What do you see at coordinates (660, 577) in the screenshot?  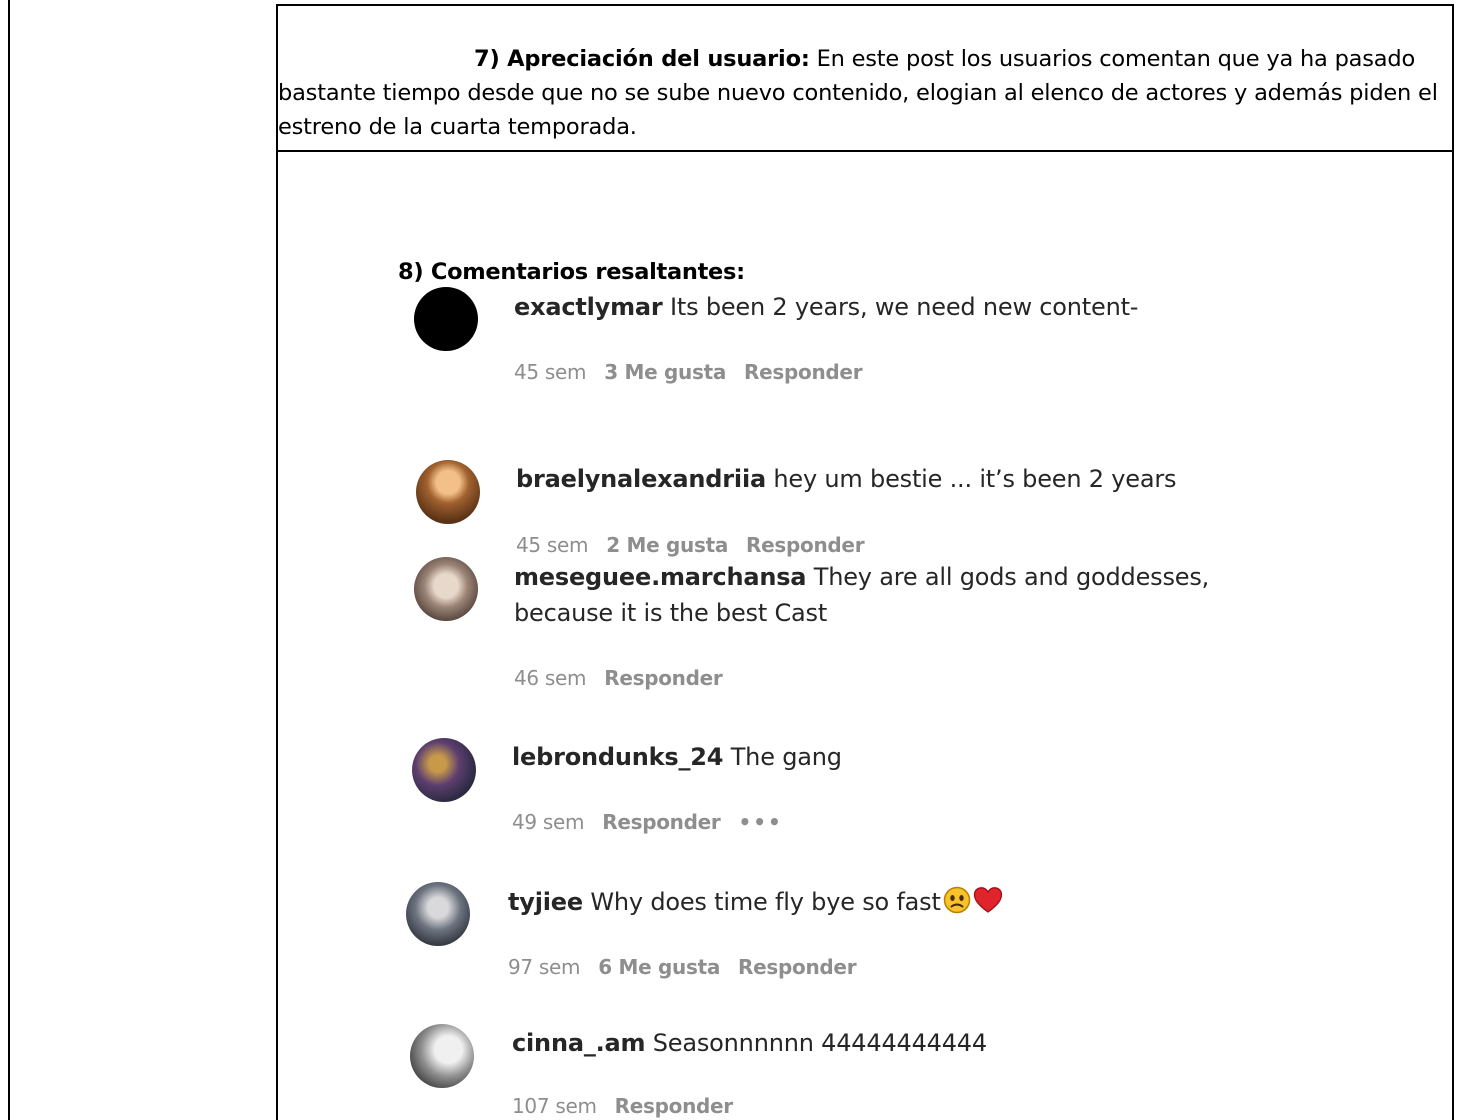 I see `comment-username: meseguee.marchansa` at bounding box center [660, 577].